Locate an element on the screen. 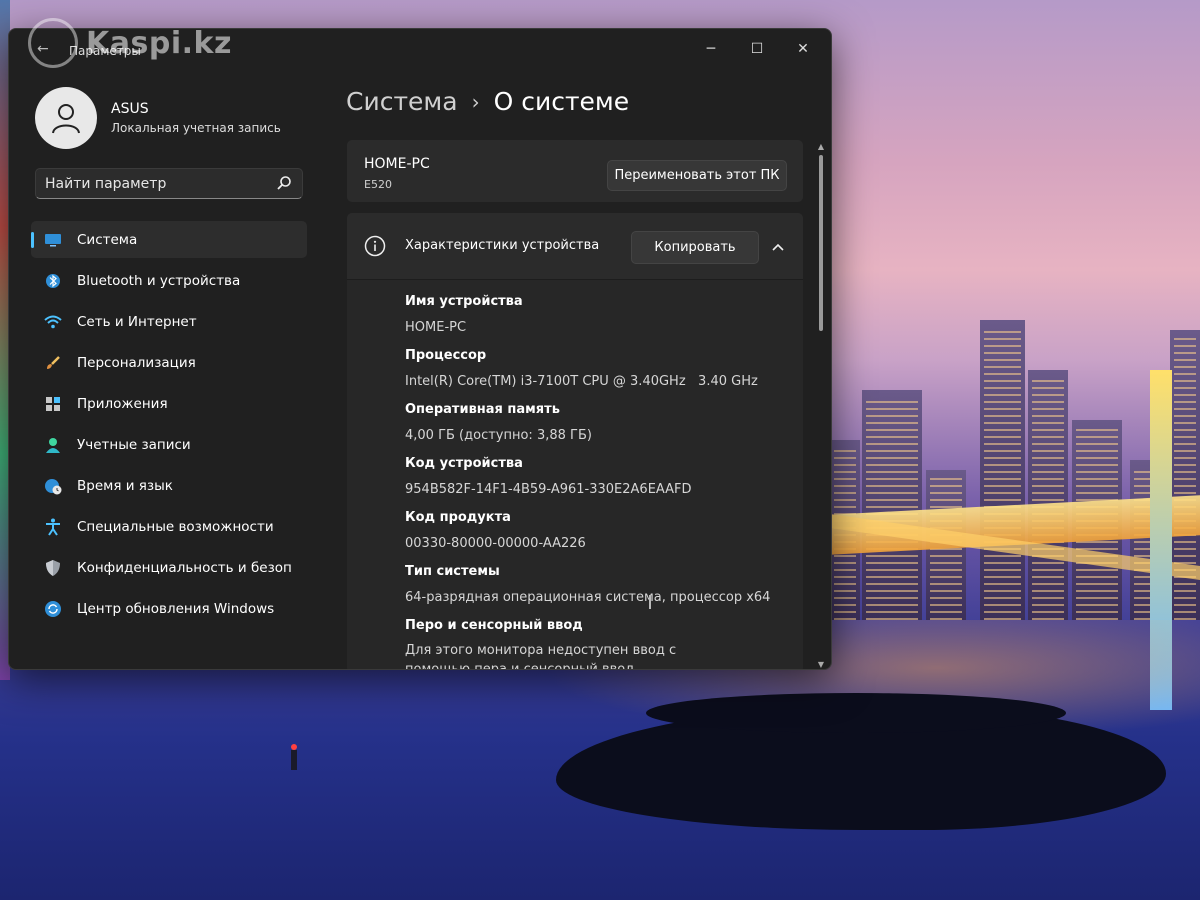 This screenshot has height=900, width=1200. sidebar-item-privacy: Конфиденциальность и безопасность is located at coordinates (169, 567).